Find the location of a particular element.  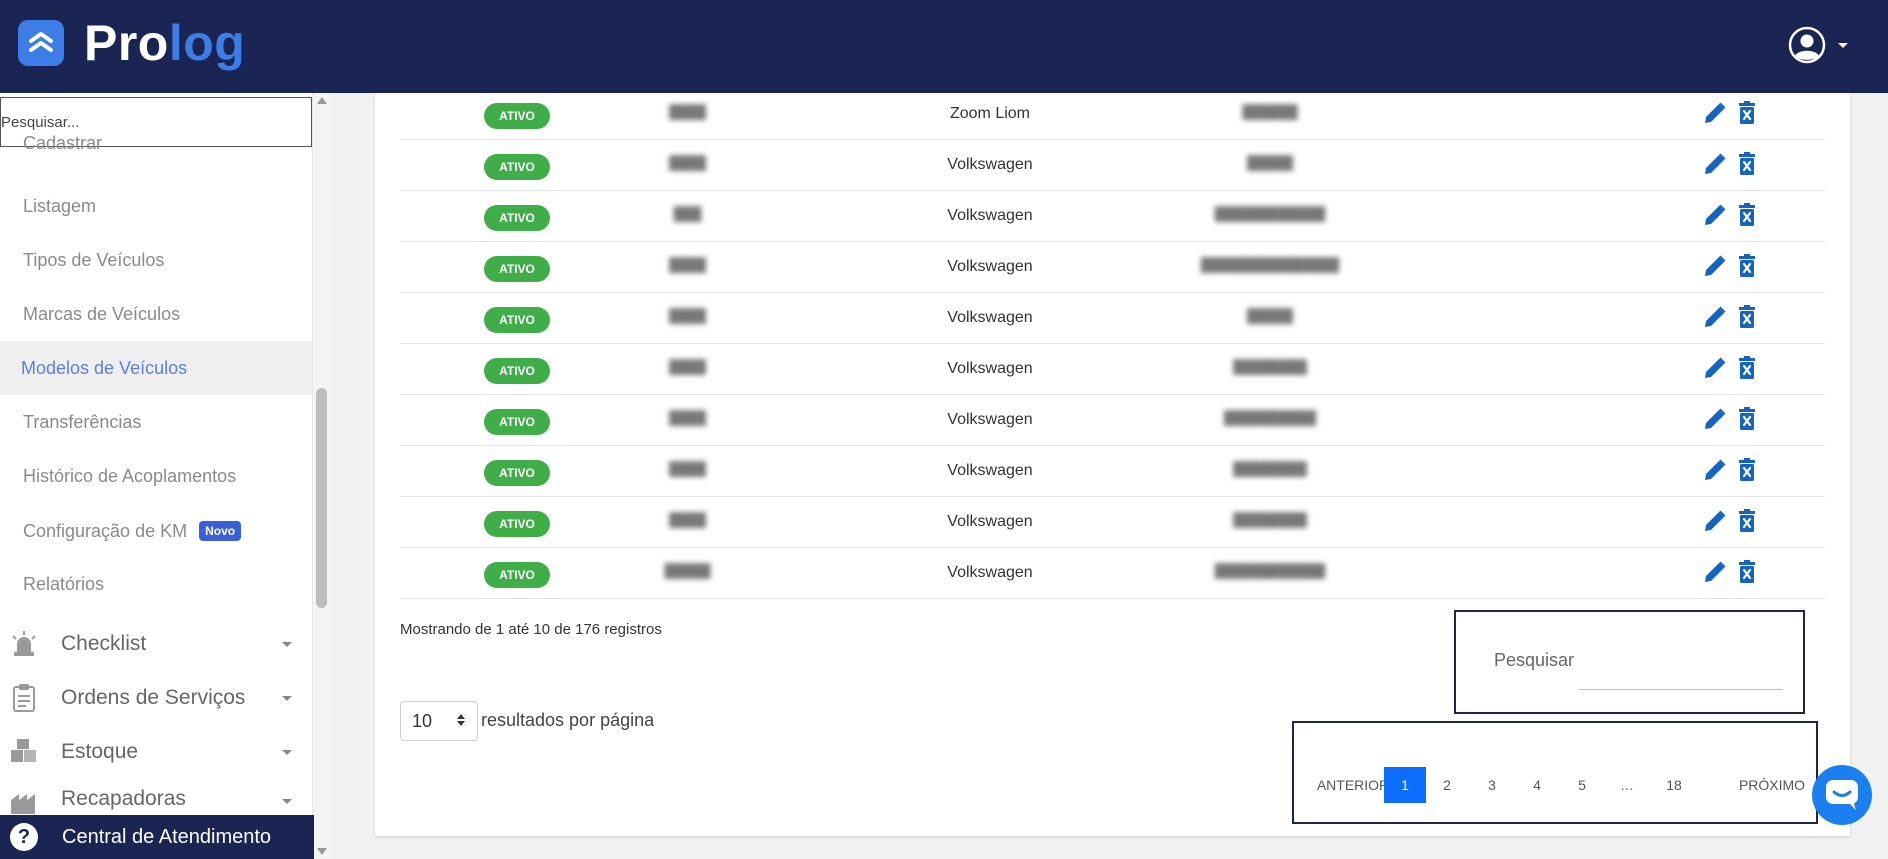

scroll-thumb is located at coordinates (321, 498).